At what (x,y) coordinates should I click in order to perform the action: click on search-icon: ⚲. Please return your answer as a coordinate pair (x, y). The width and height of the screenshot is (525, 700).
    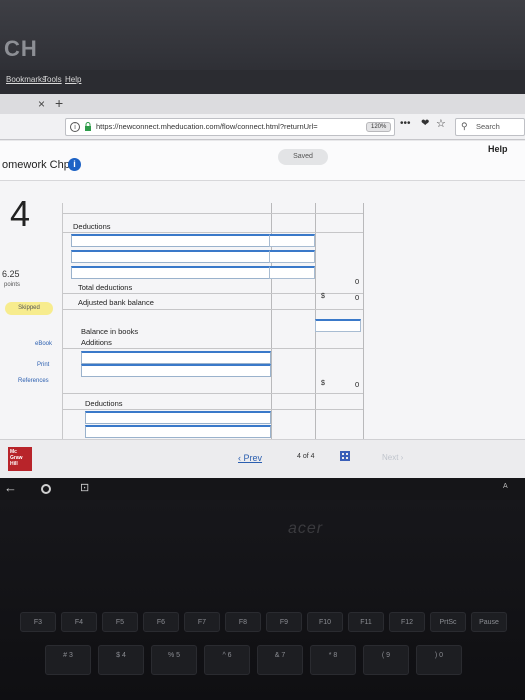
    Looking at the image, I should click on (464, 126).